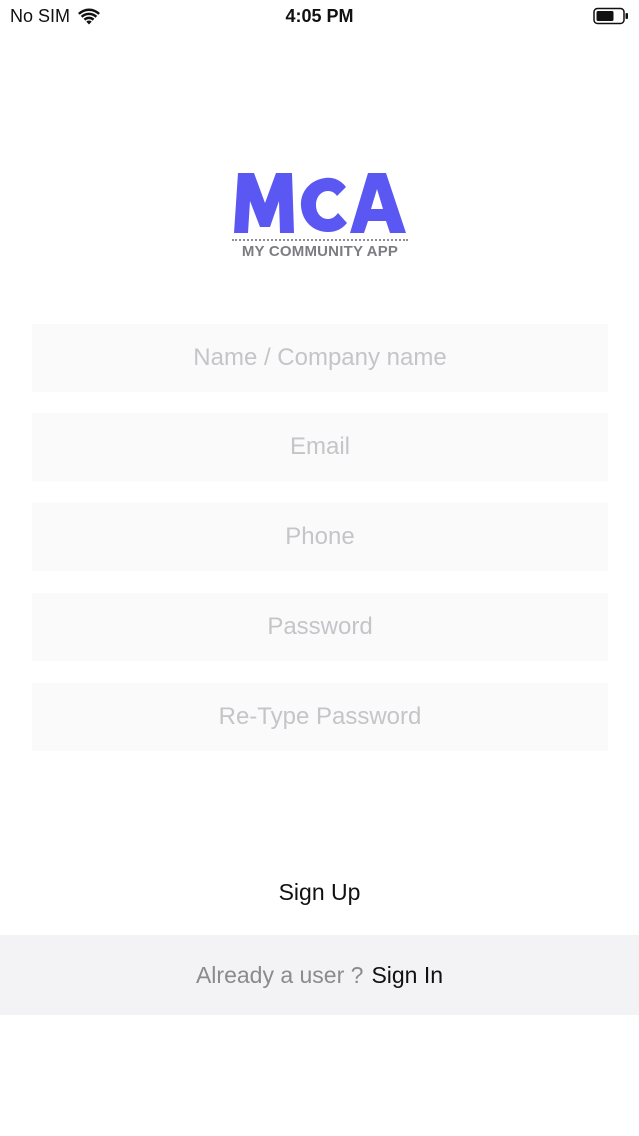  What do you see at coordinates (279, 974) in the screenshot?
I see `signin-prompt: Already a user ?` at bounding box center [279, 974].